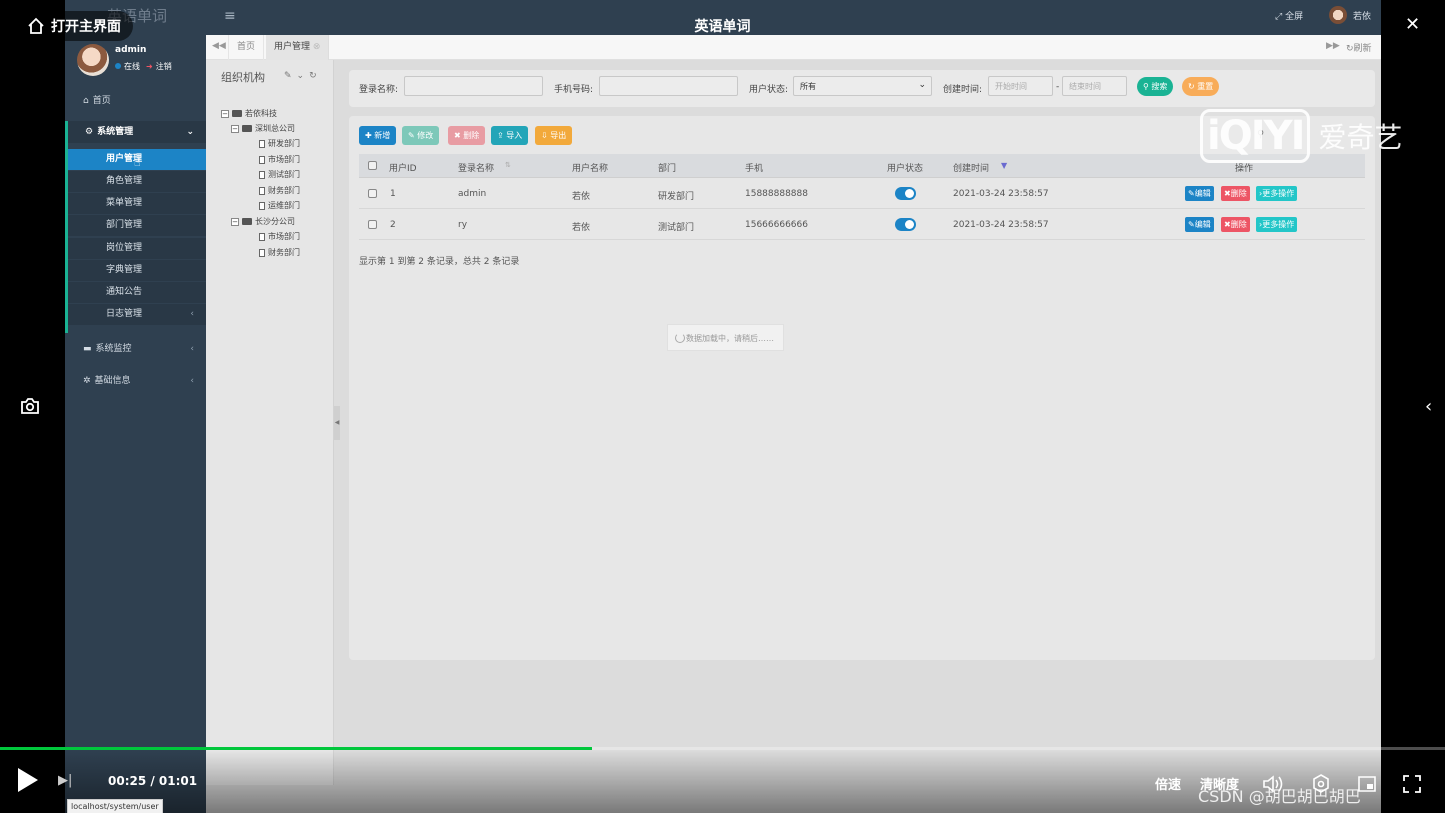  I want to click on chevron-down-icon: ⌄, so click(303, 76).